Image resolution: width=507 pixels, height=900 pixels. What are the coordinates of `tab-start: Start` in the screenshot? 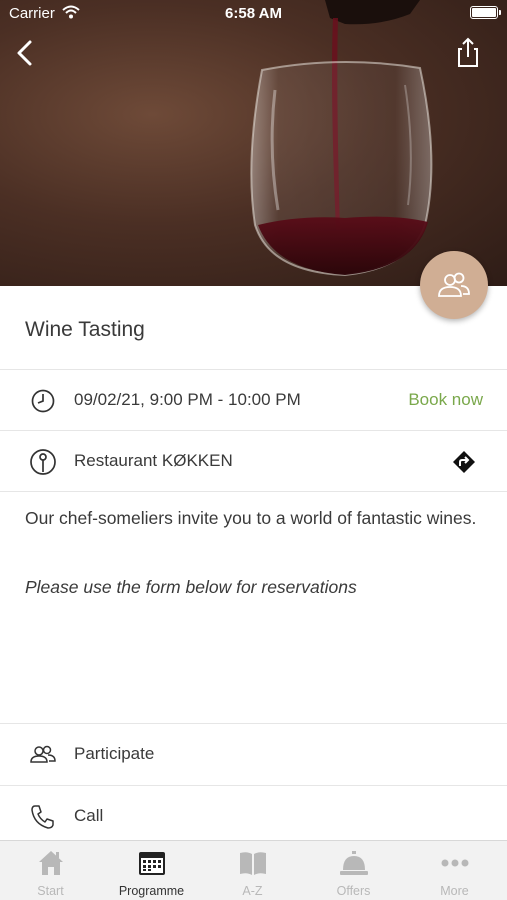 It's located at (50, 870).